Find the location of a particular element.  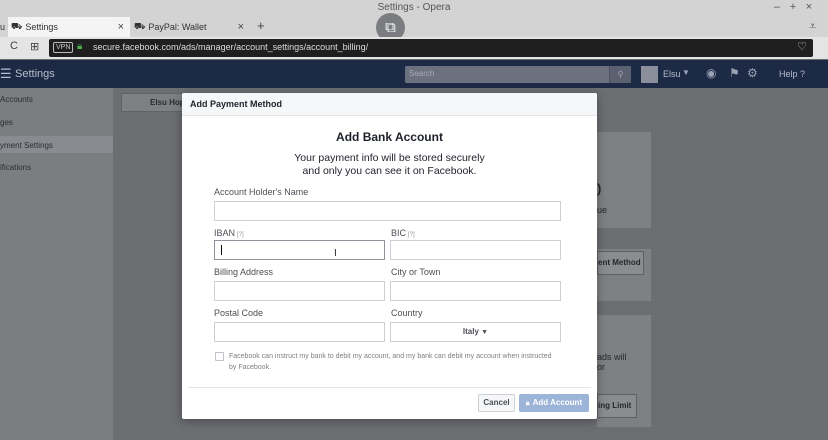

city-field is located at coordinates (475, 291).